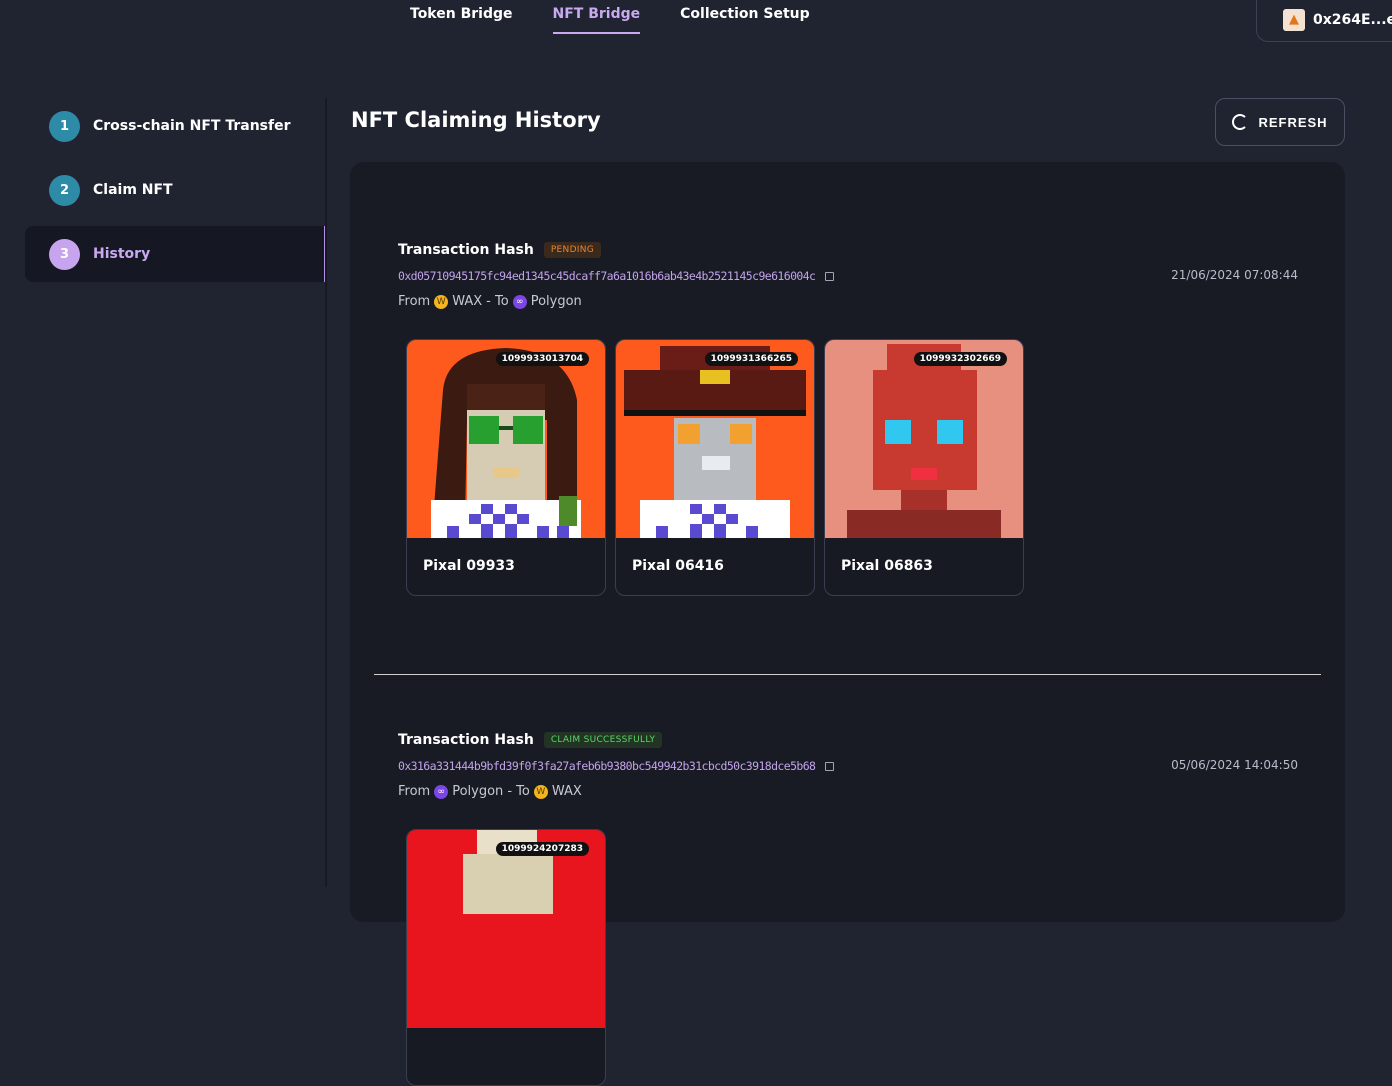 The width and height of the screenshot is (1392, 1086). I want to click on tab-token-bridge: Token Bridge, so click(461, 17).